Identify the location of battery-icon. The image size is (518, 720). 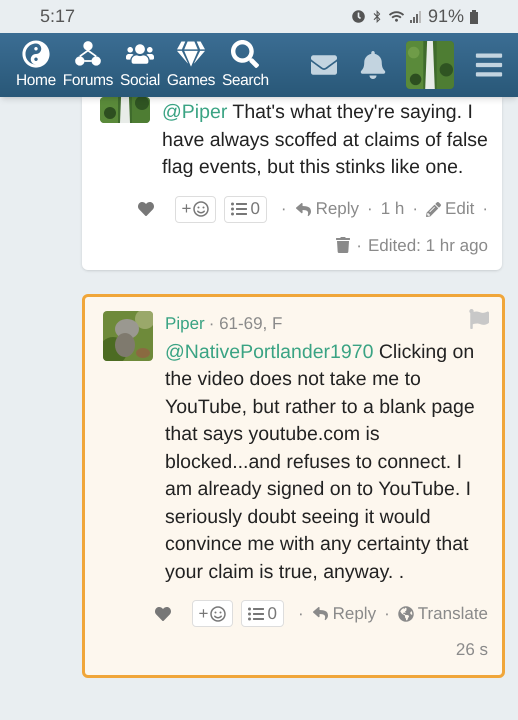
(474, 17).